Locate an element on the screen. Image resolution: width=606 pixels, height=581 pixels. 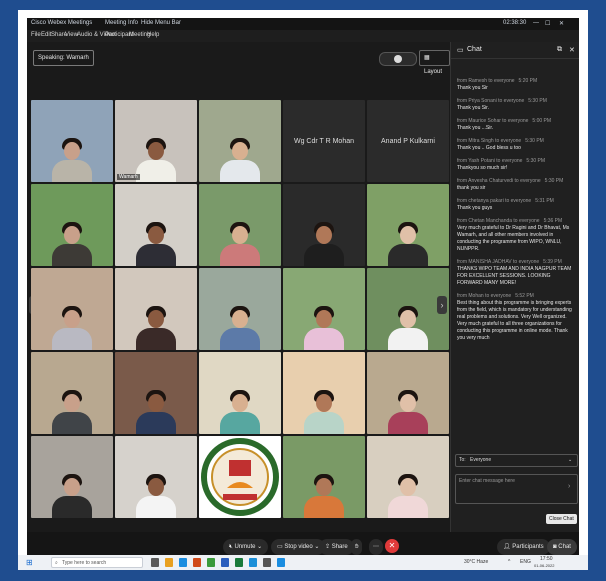
participants-label: Participants is located at coordinates (528, 547).